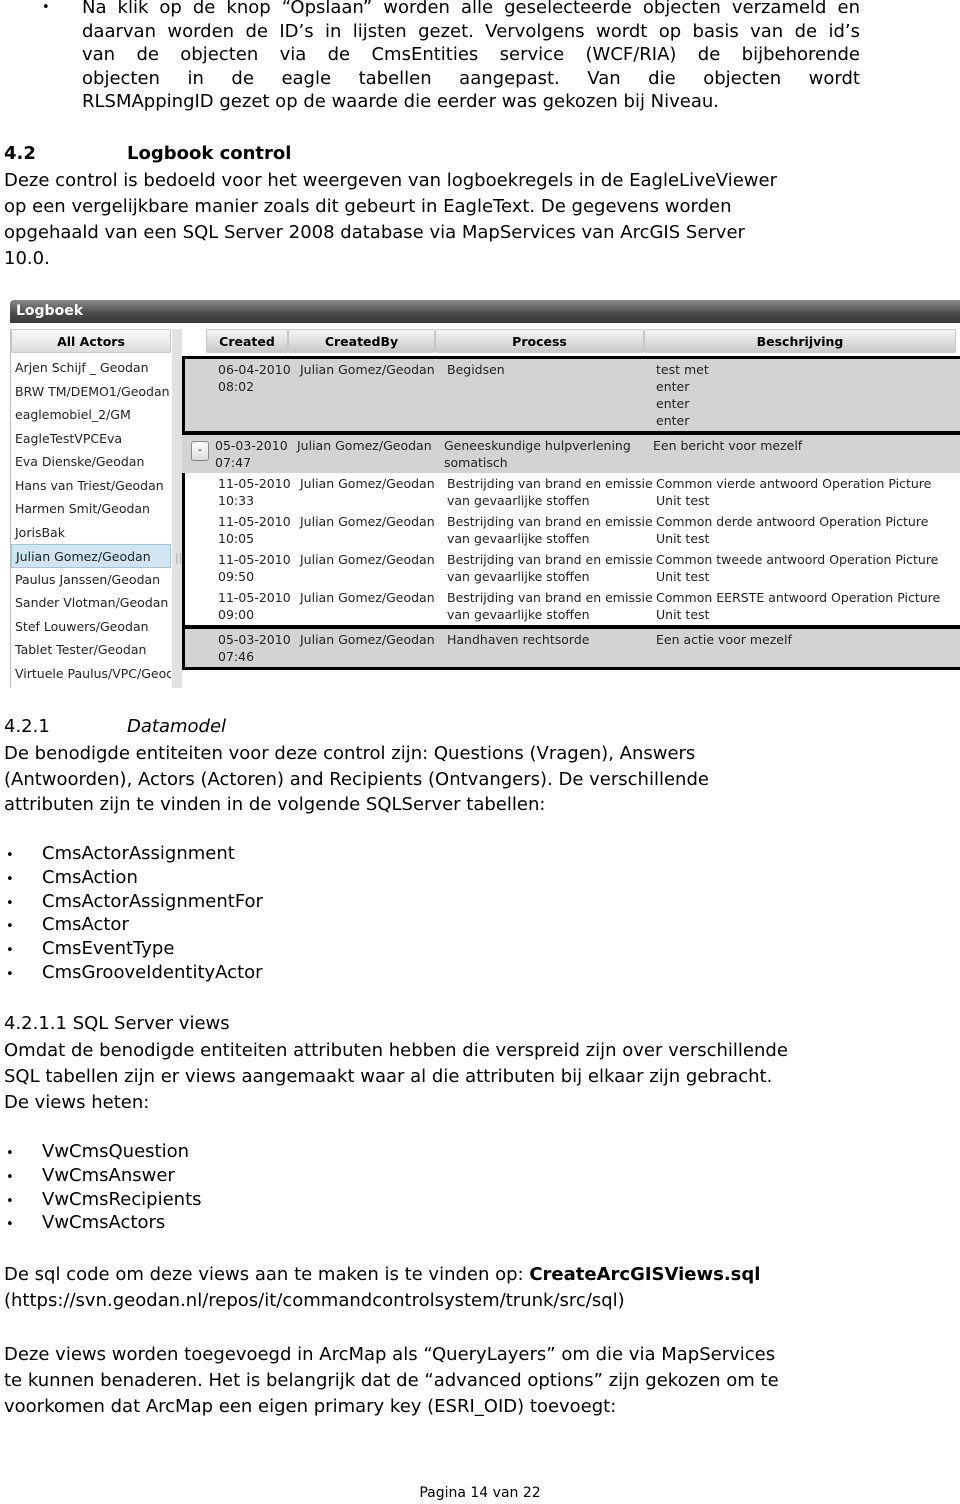 This screenshot has height=1504, width=960. What do you see at coordinates (209, 153) in the screenshot?
I see `section-title: Logbook control` at bounding box center [209, 153].